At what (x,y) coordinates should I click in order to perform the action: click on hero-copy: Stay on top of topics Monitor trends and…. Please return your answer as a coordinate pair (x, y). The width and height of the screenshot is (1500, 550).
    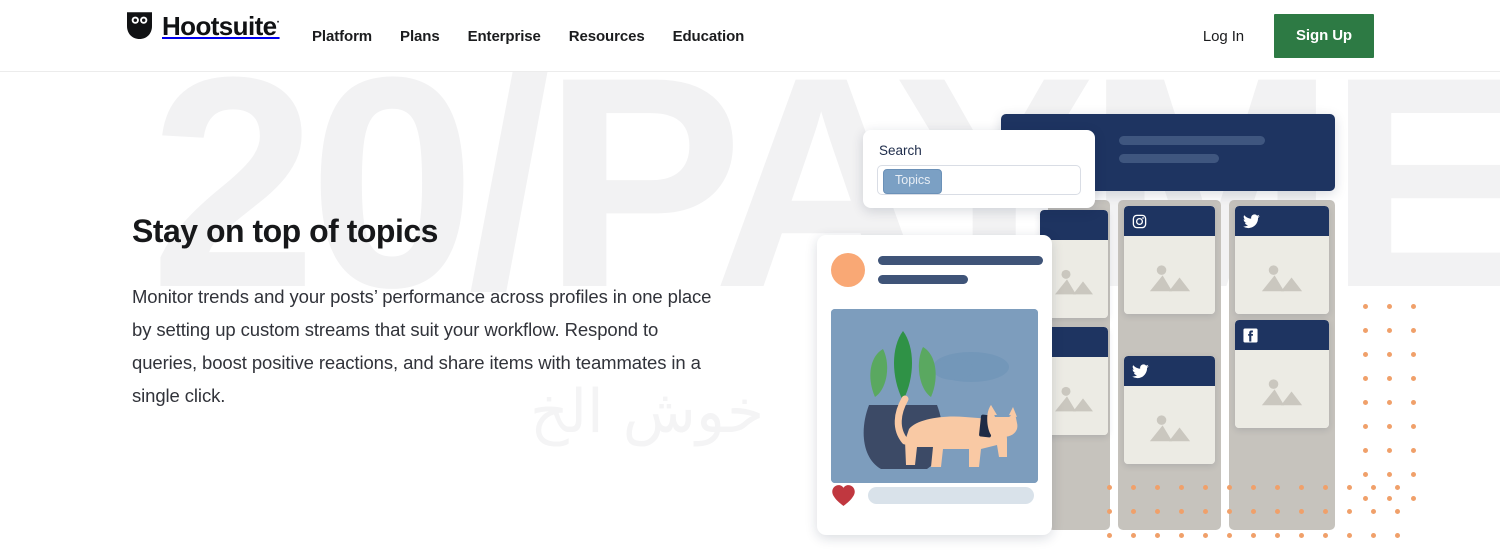
    Looking at the image, I should click on (432, 312).